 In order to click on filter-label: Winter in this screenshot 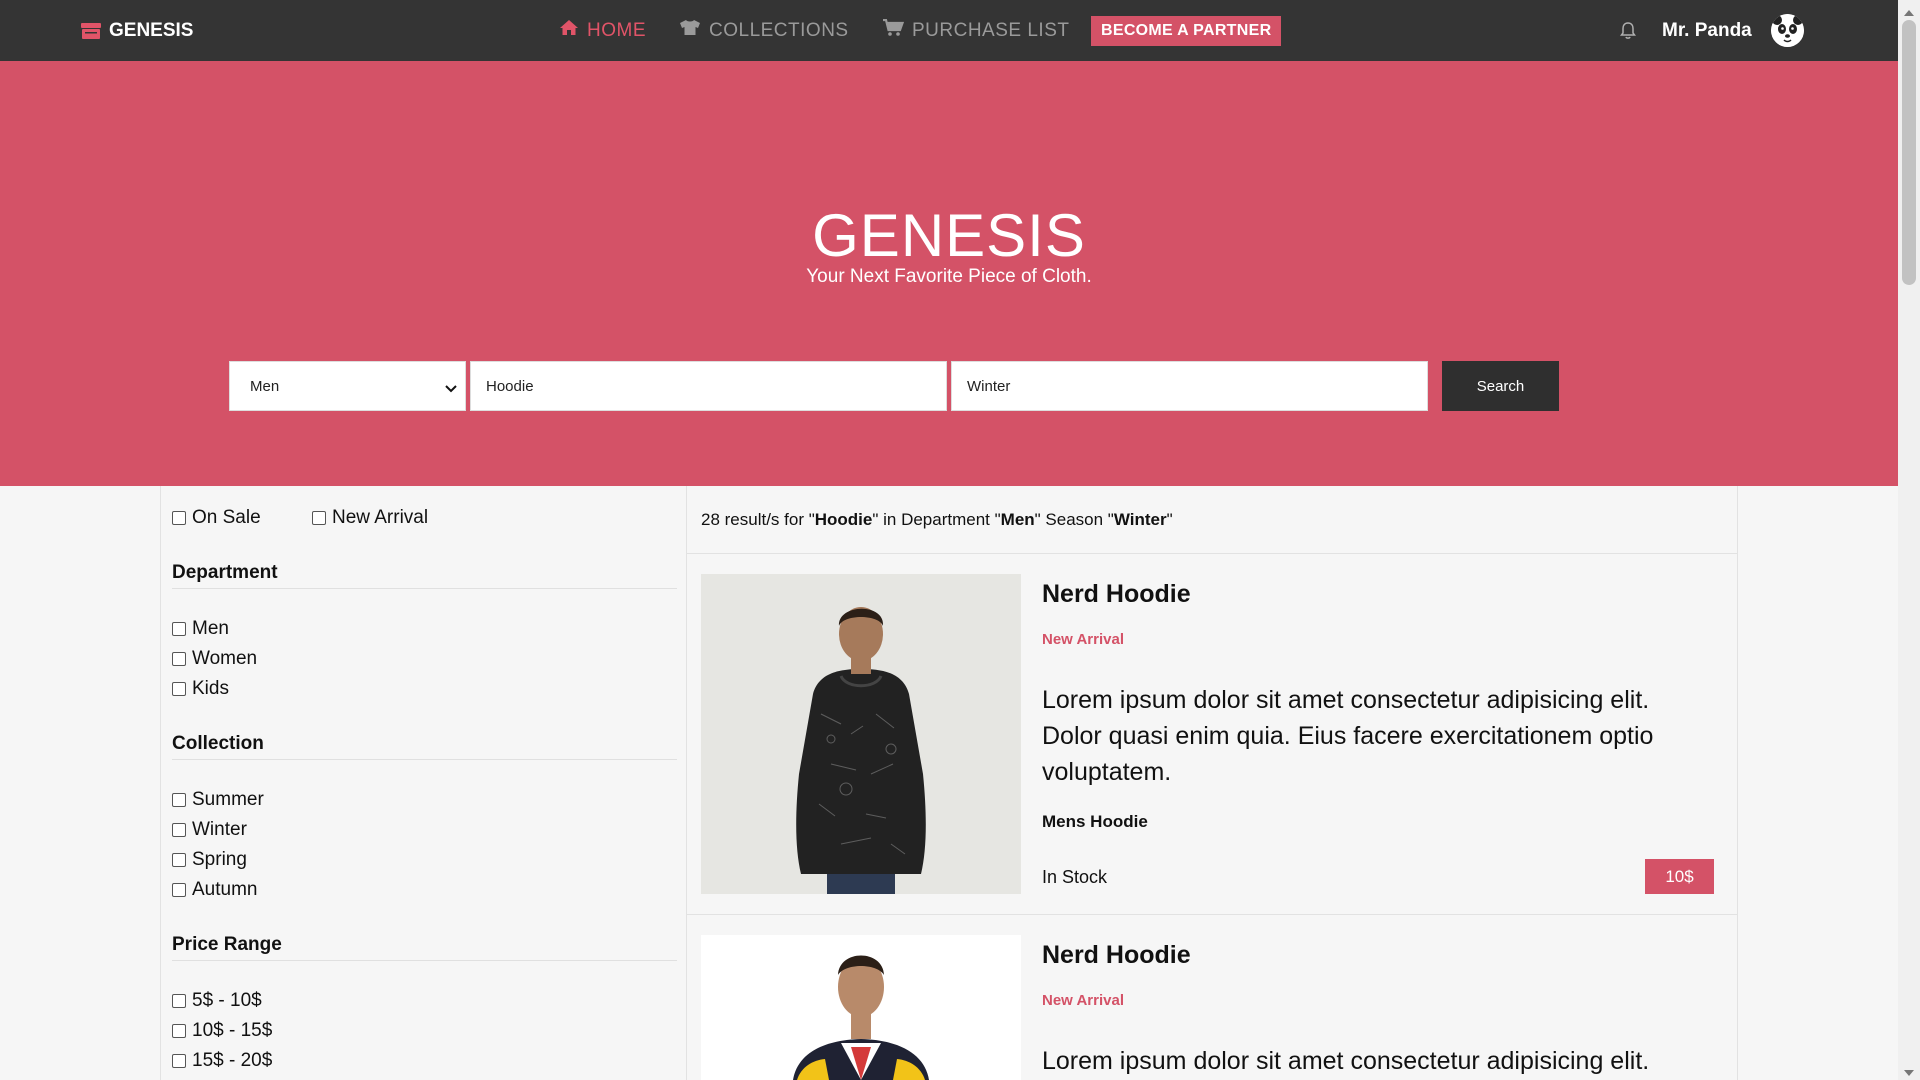, I will do `click(219, 829)`.